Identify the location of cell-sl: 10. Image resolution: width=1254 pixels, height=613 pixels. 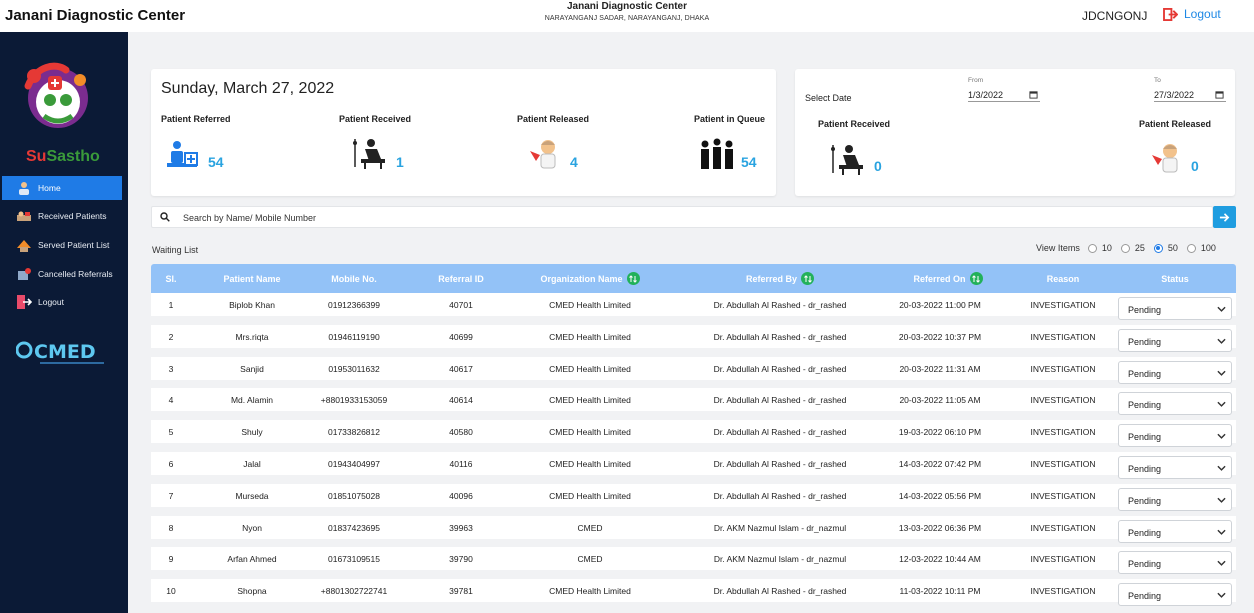
(171, 591).